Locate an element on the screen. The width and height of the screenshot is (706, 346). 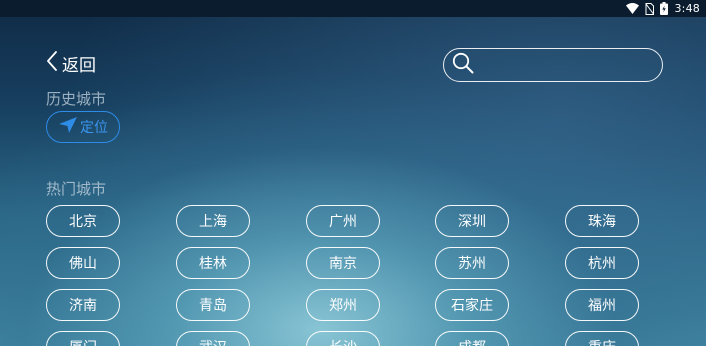
wifi-icon is located at coordinates (633, 8).